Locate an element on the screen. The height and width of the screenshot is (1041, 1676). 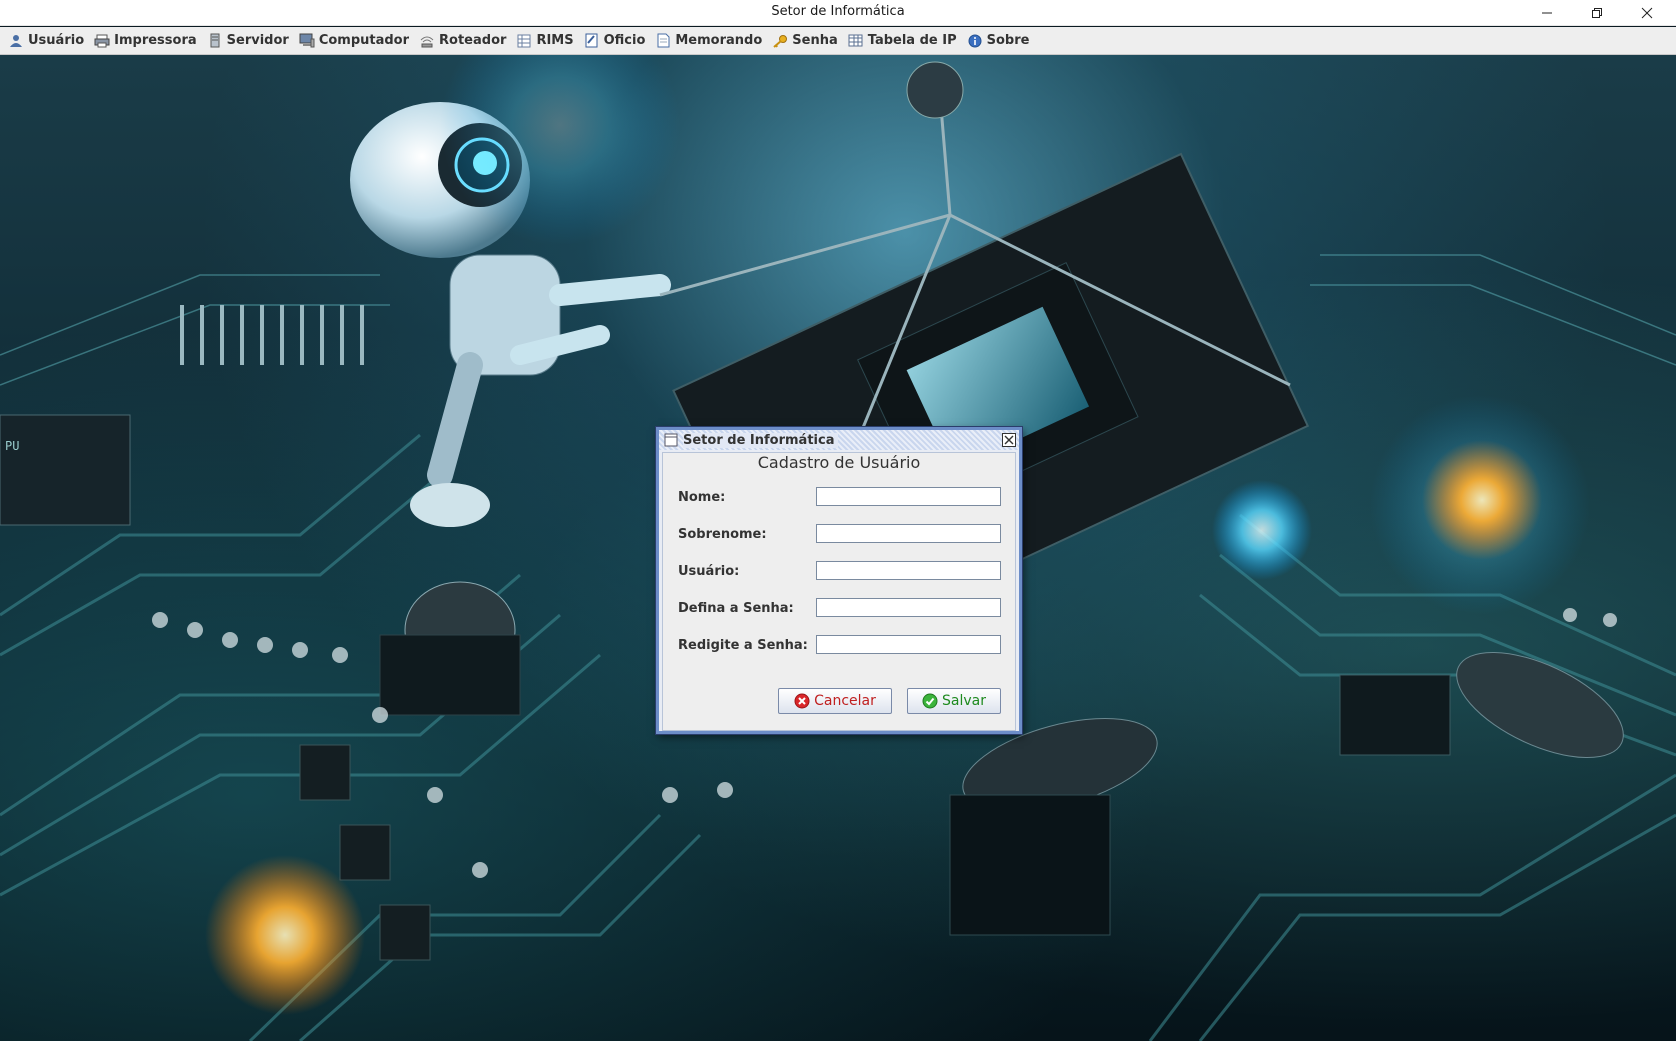
save-button: Salvar is located at coordinates (954, 701).